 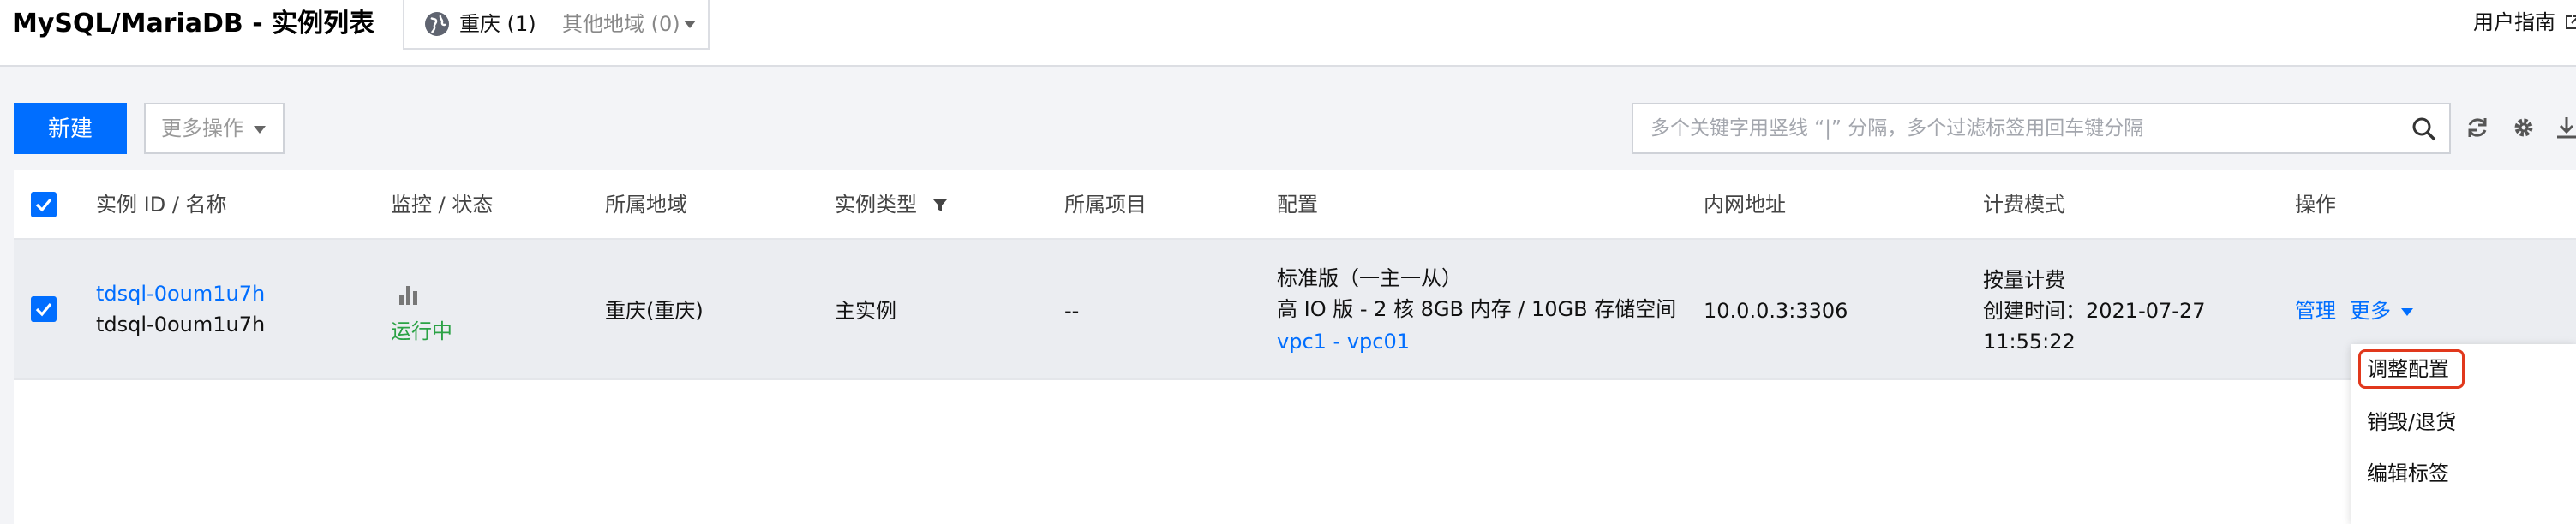 What do you see at coordinates (2477, 127) in the screenshot?
I see `refresh-icon` at bounding box center [2477, 127].